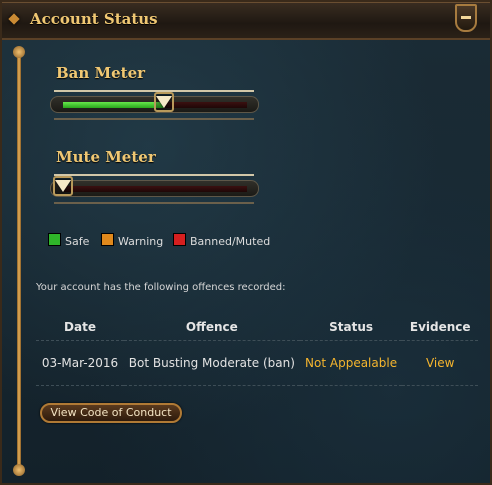  Describe the element at coordinates (351, 327) in the screenshot. I see `column-header-status: Status` at that location.